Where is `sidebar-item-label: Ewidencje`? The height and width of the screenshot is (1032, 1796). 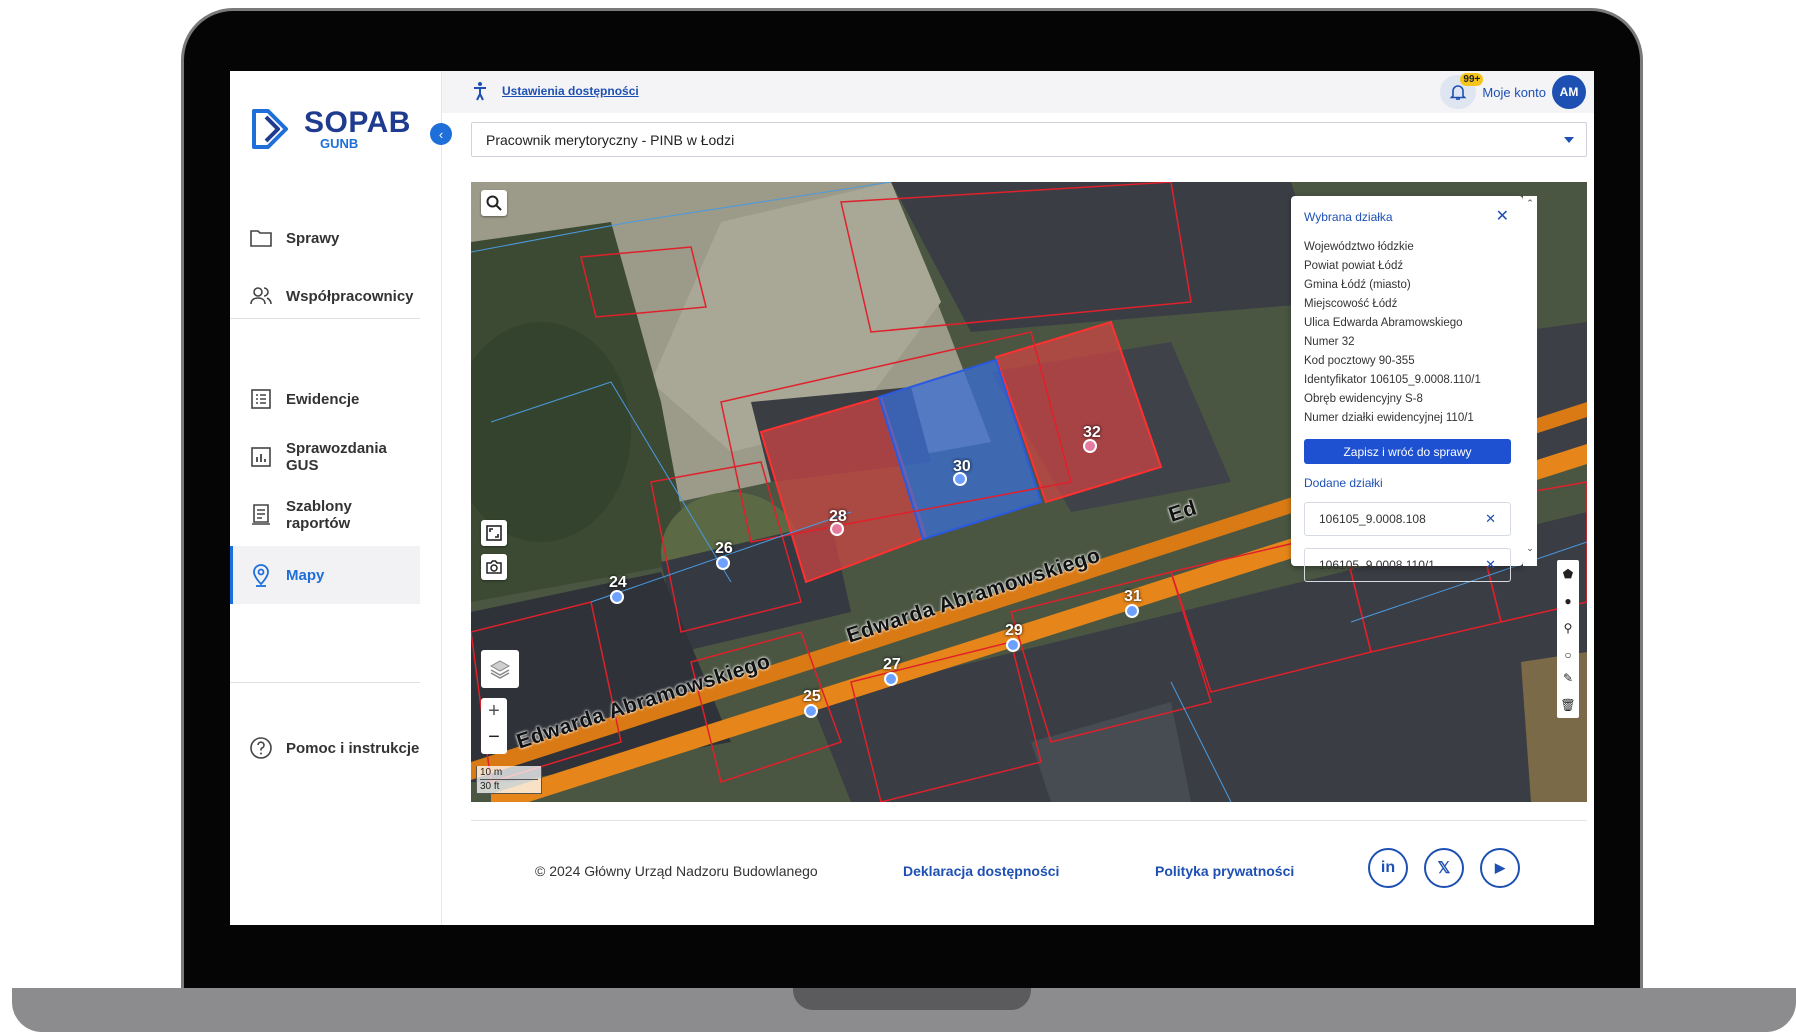
sidebar-item-label: Ewidencje is located at coordinates (323, 399).